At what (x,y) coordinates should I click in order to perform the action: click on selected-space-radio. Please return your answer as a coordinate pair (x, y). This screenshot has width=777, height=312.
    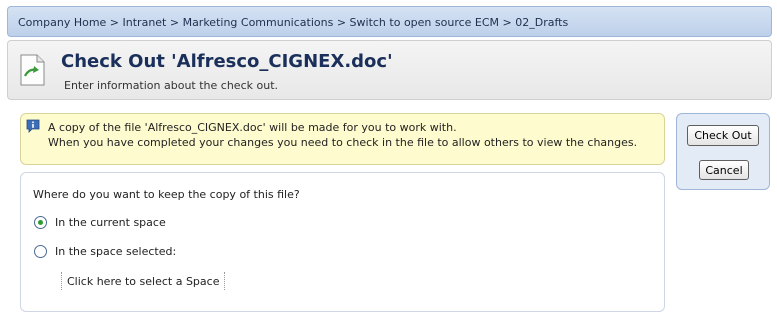
    Looking at the image, I should click on (40, 251).